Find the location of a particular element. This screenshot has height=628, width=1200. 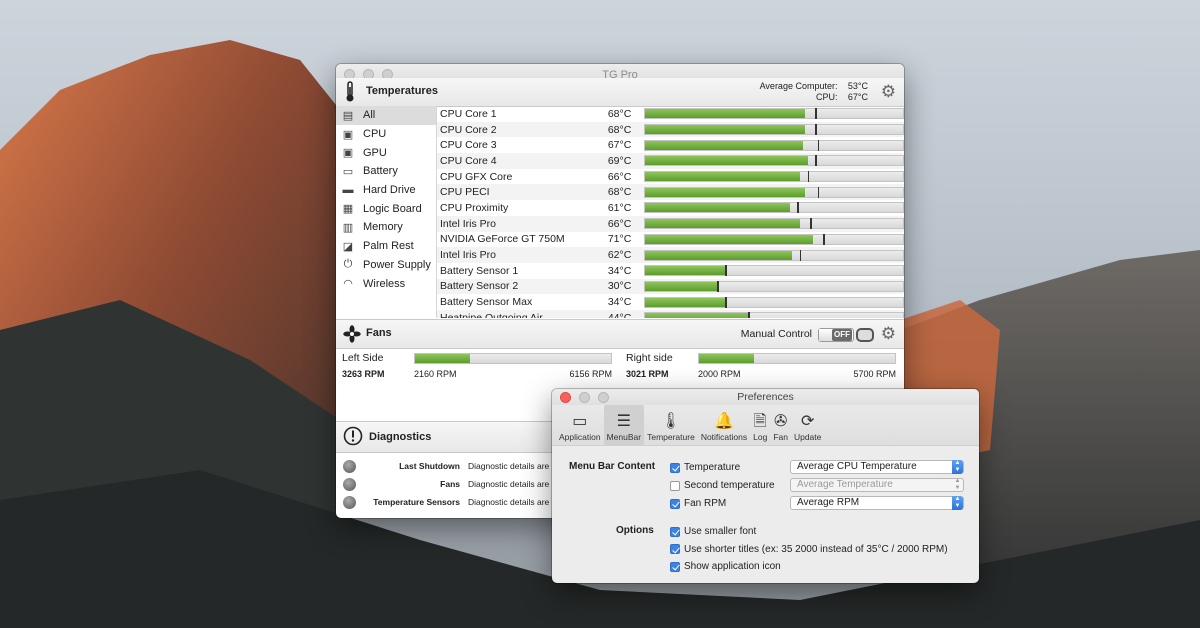

fan-rpm-select: Average RPM ▲ ▼ is located at coordinates (877, 503).